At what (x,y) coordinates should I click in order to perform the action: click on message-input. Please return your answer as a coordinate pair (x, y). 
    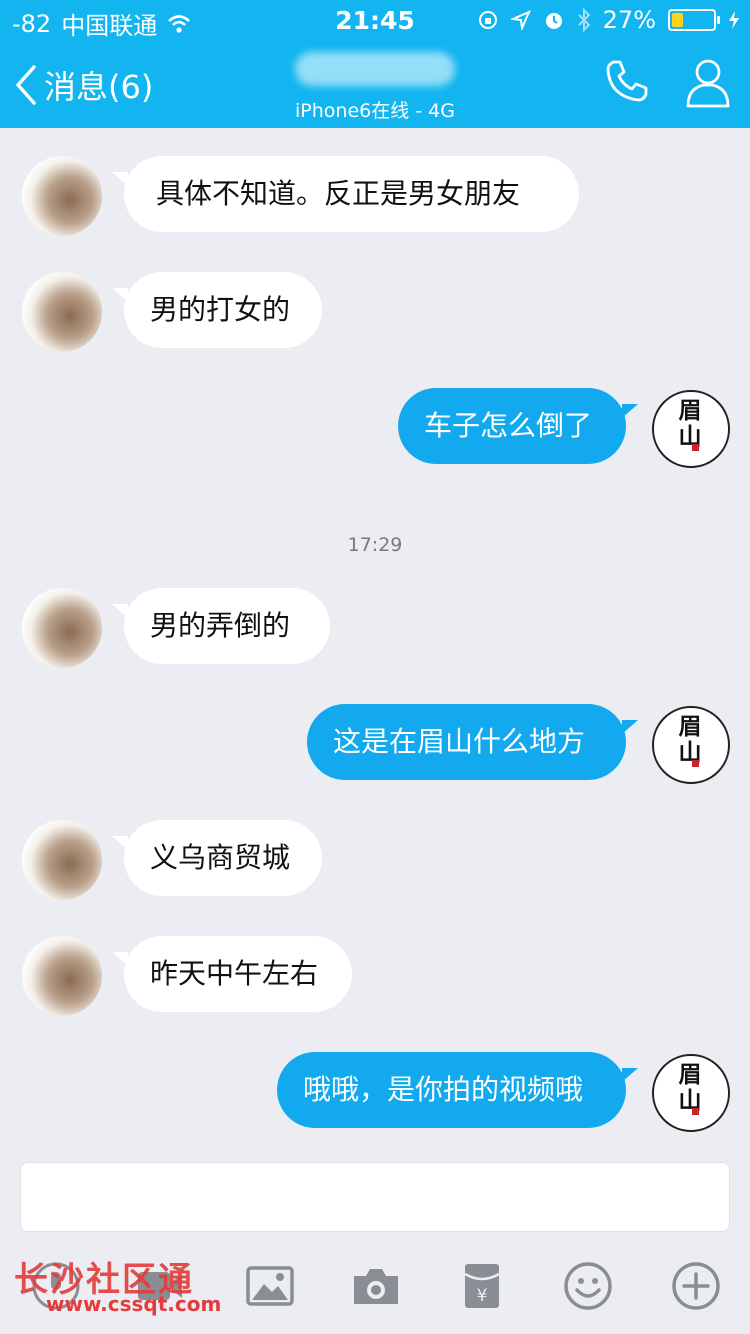
    Looking at the image, I should click on (375, 1197).